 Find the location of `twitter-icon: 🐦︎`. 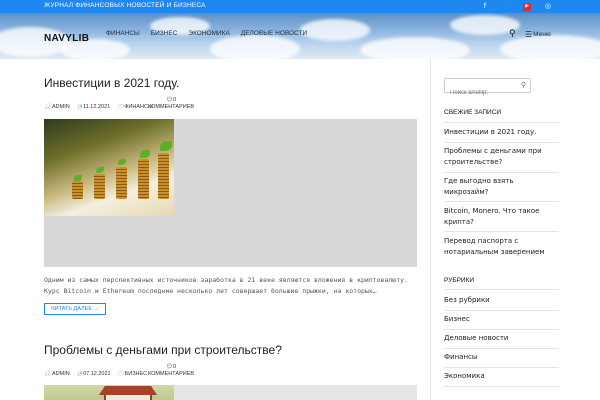

twitter-icon: 🐦︎ is located at coordinates (506, 6).